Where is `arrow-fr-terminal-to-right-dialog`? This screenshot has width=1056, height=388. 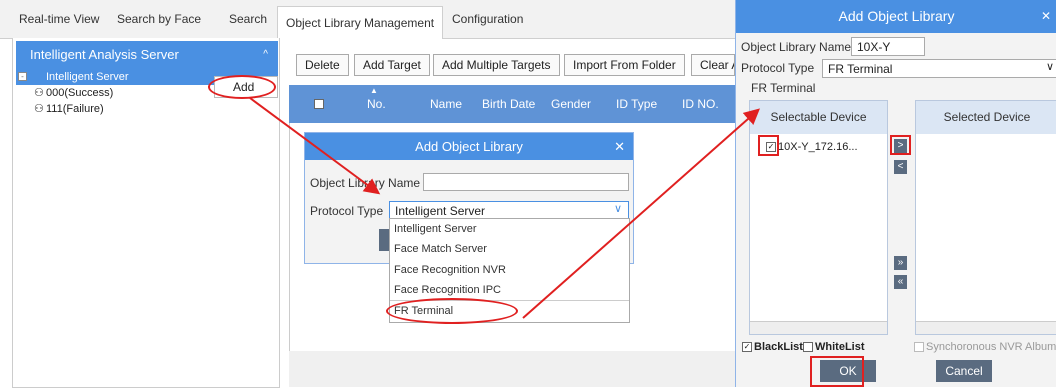 arrow-fr-terminal-to-right-dialog is located at coordinates (641, 213).